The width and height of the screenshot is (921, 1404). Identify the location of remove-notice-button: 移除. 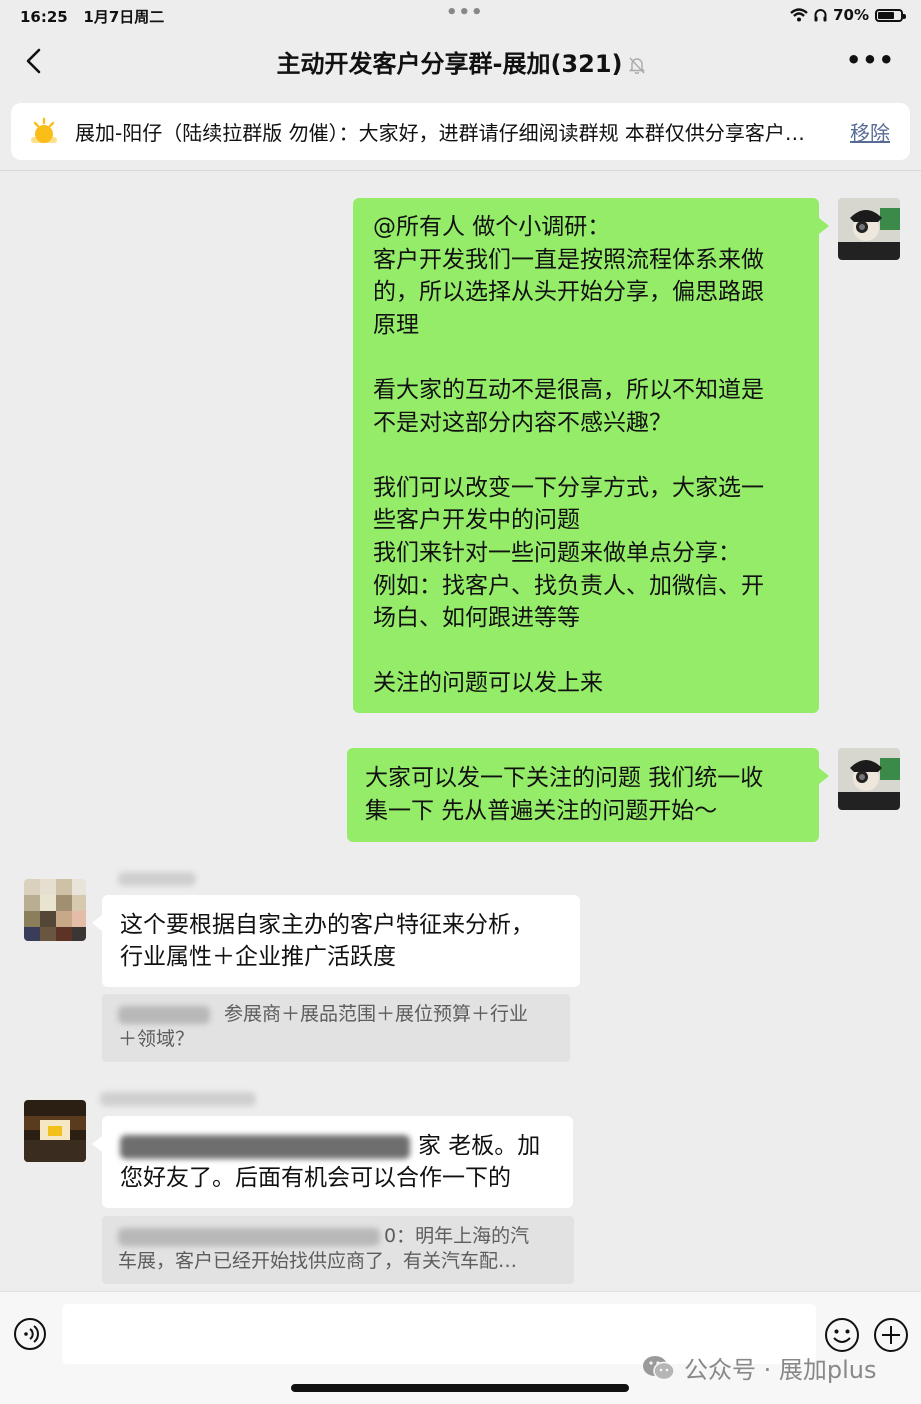
(870, 131).